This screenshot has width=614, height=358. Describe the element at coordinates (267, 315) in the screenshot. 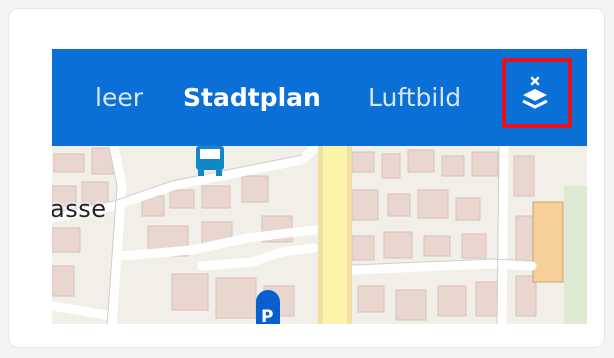

I see `svg-text: P` at that location.